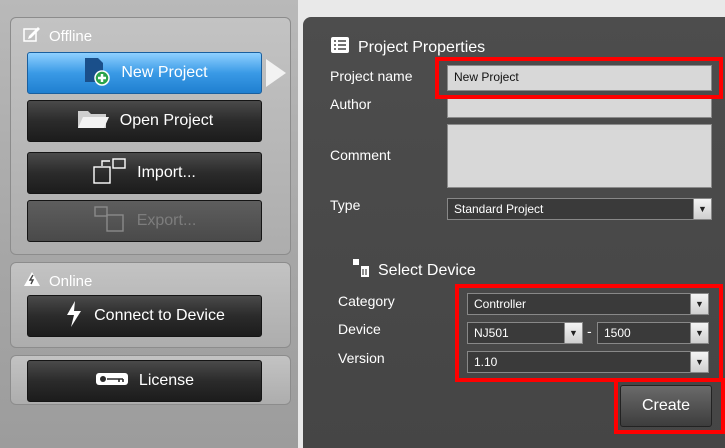 The image size is (725, 448). I want to click on list-icon, so click(340, 47).